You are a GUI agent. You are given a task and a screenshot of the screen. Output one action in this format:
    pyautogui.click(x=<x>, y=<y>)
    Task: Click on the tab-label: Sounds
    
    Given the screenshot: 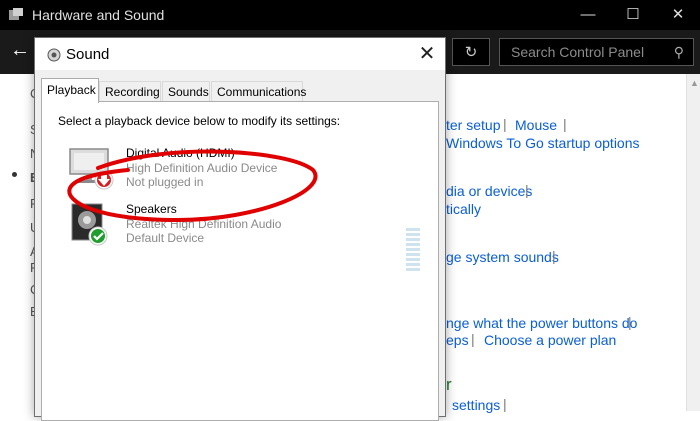 What is the action you would take?
    pyautogui.click(x=188, y=92)
    